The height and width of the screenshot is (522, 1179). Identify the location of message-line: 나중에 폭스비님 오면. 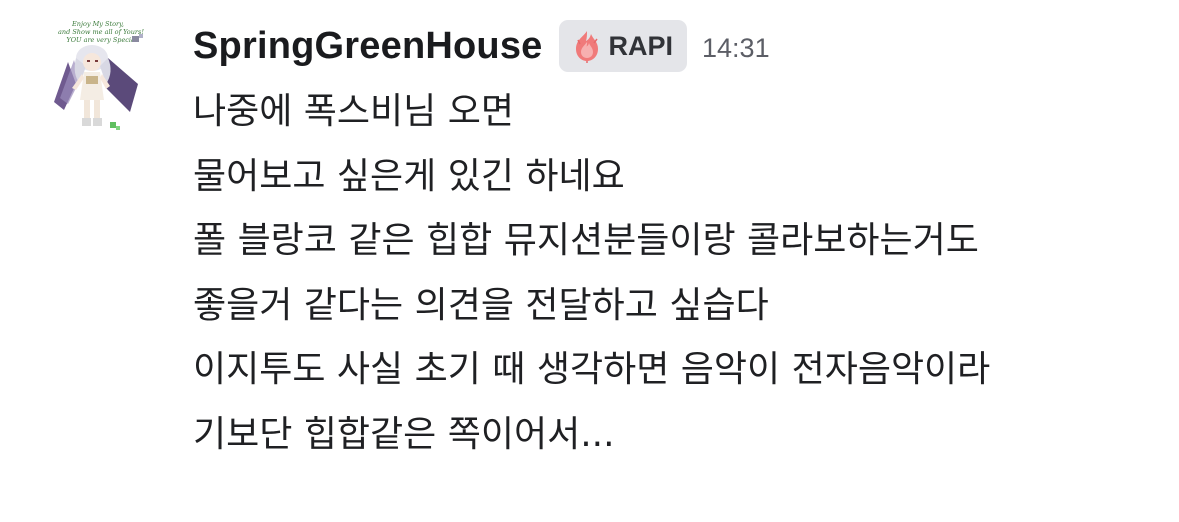
(353, 111).